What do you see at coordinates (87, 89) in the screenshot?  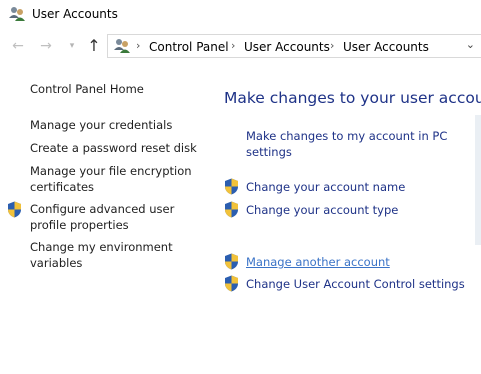 I see `sidebar-item-control-panel-home: Control Panel Home` at bounding box center [87, 89].